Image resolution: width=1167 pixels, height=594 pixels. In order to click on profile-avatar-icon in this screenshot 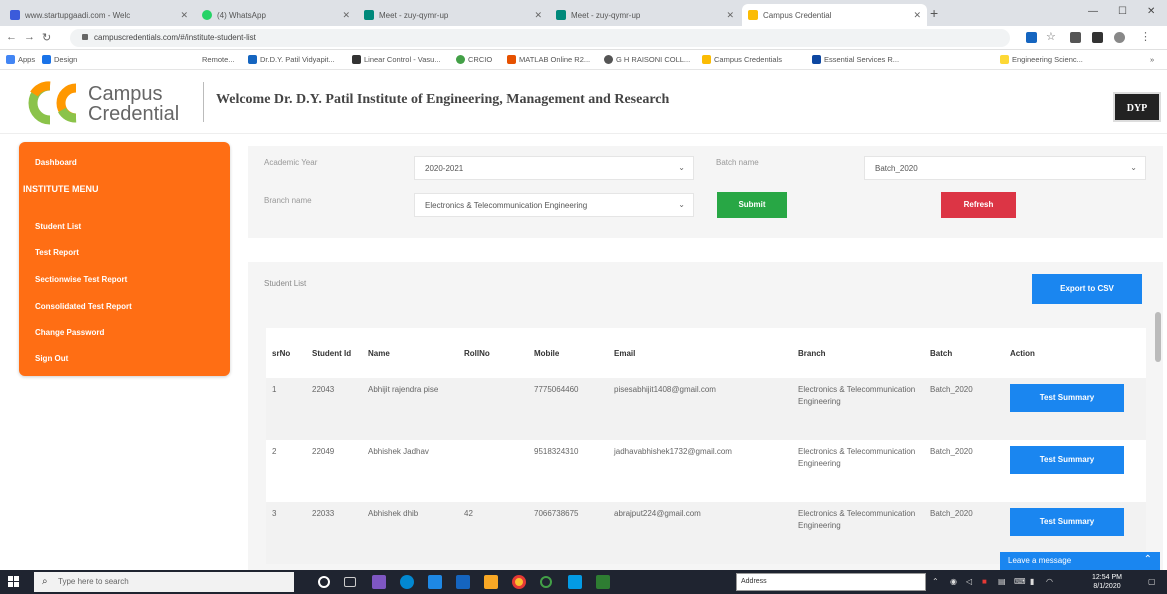, I will do `click(1119, 37)`.